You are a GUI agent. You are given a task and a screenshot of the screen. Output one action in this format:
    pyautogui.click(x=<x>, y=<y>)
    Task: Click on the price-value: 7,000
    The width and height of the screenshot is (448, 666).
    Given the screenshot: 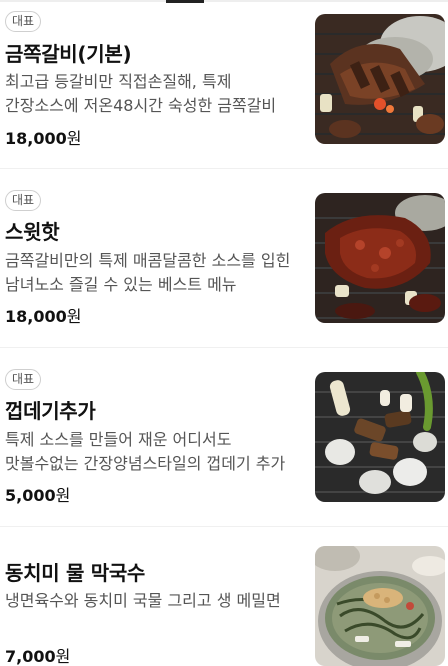 What is the action you would take?
    pyautogui.click(x=30, y=656)
    